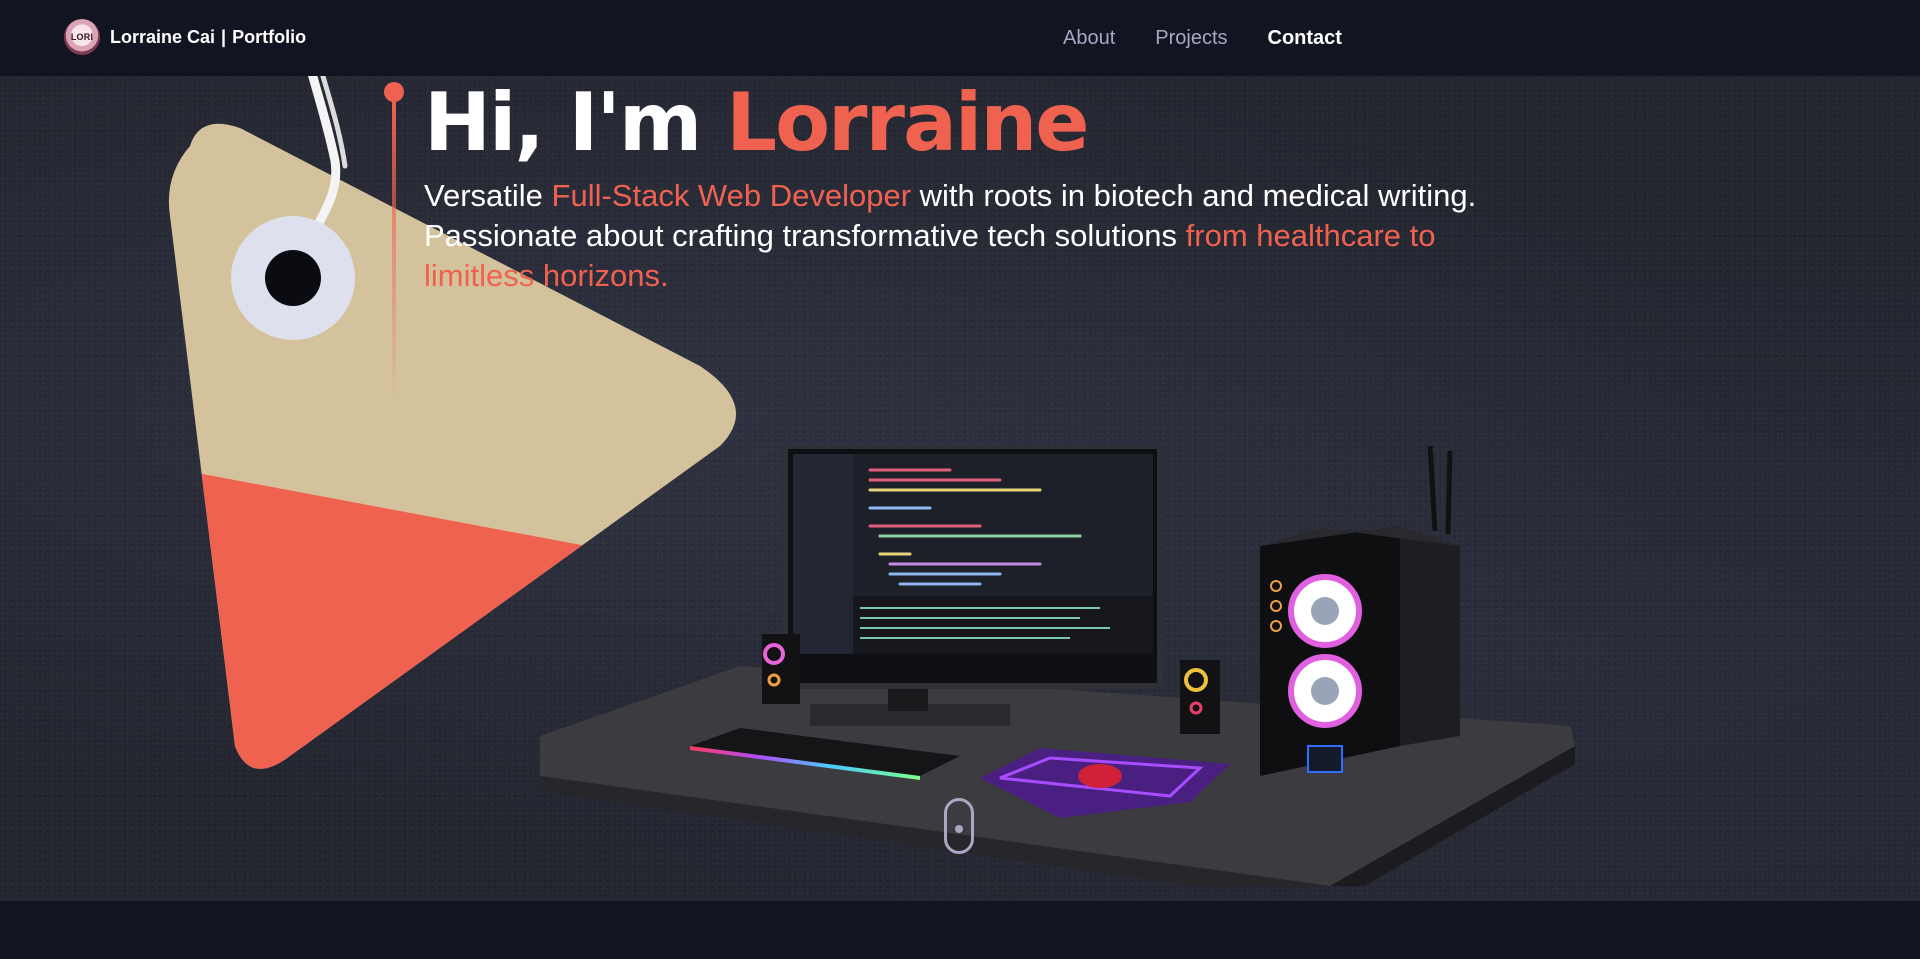 The height and width of the screenshot is (959, 1920). I want to click on hero-heading: Hi, I'm Lorraine, so click(757, 122).